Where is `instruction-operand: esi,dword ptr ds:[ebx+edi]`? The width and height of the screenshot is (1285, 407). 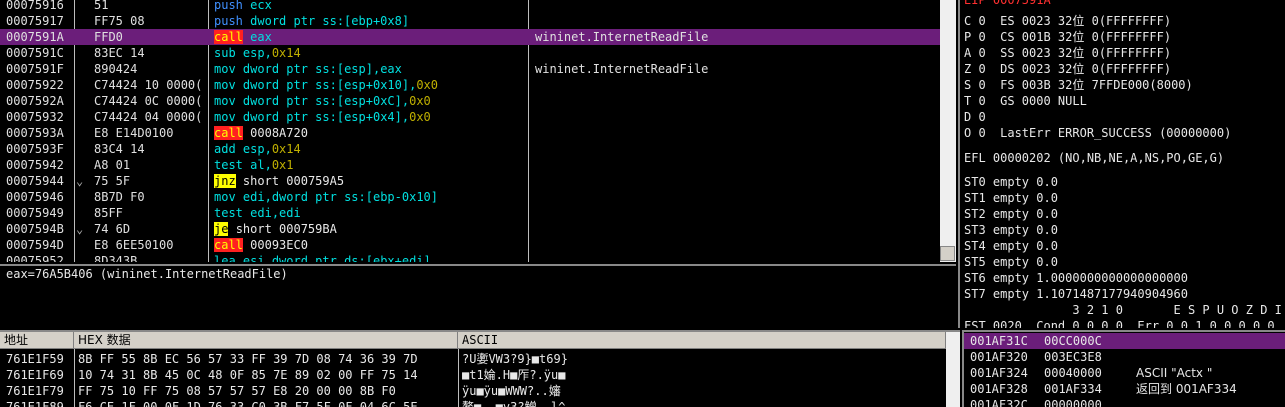 instruction-operand: esi,dword ptr ds:[ebx+edi] is located at coordinates (336, 258).